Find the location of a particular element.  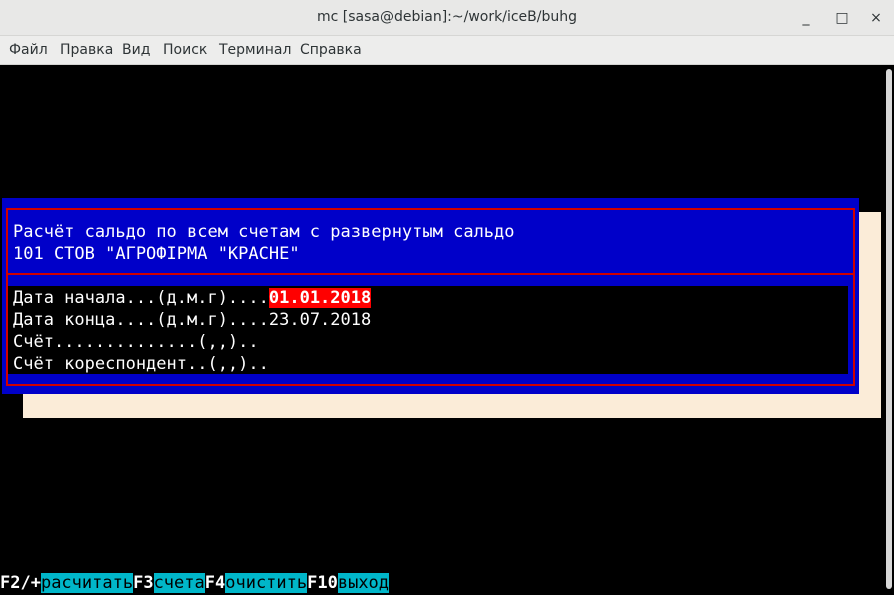

field-end-date: Дата конца....(д.м.г)....23.07.2018 is located at coordinates (192, 320).